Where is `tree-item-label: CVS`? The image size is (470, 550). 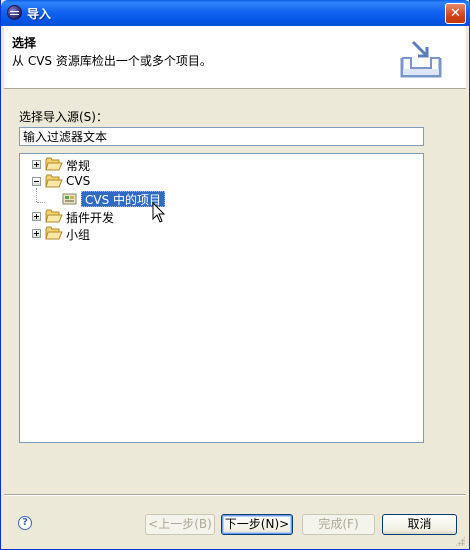 tree-item-label: CVS is located at coordinates (78, 181).